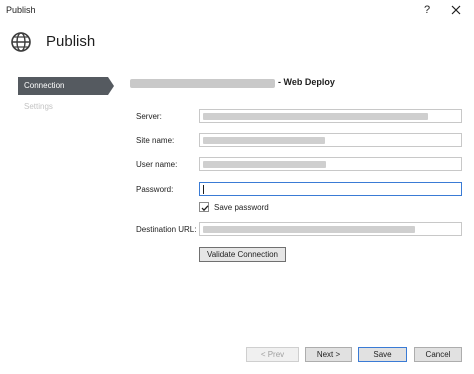  What do you see at coordinates (203, 189) in the screenshot?
I see `text-caret` at bounding box center [203, 189].